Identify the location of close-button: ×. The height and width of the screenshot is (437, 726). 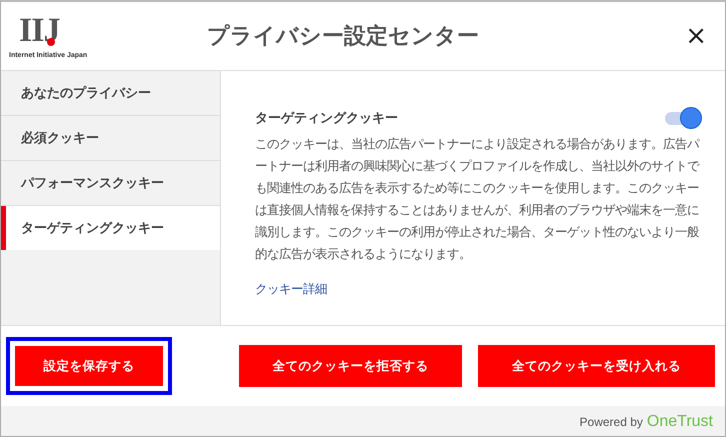
(696, 36).